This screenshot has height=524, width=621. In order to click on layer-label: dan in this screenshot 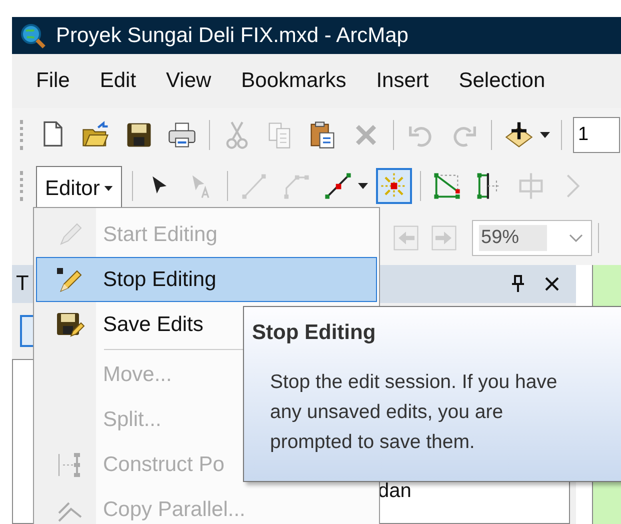, I will do `click(395, 491)`.